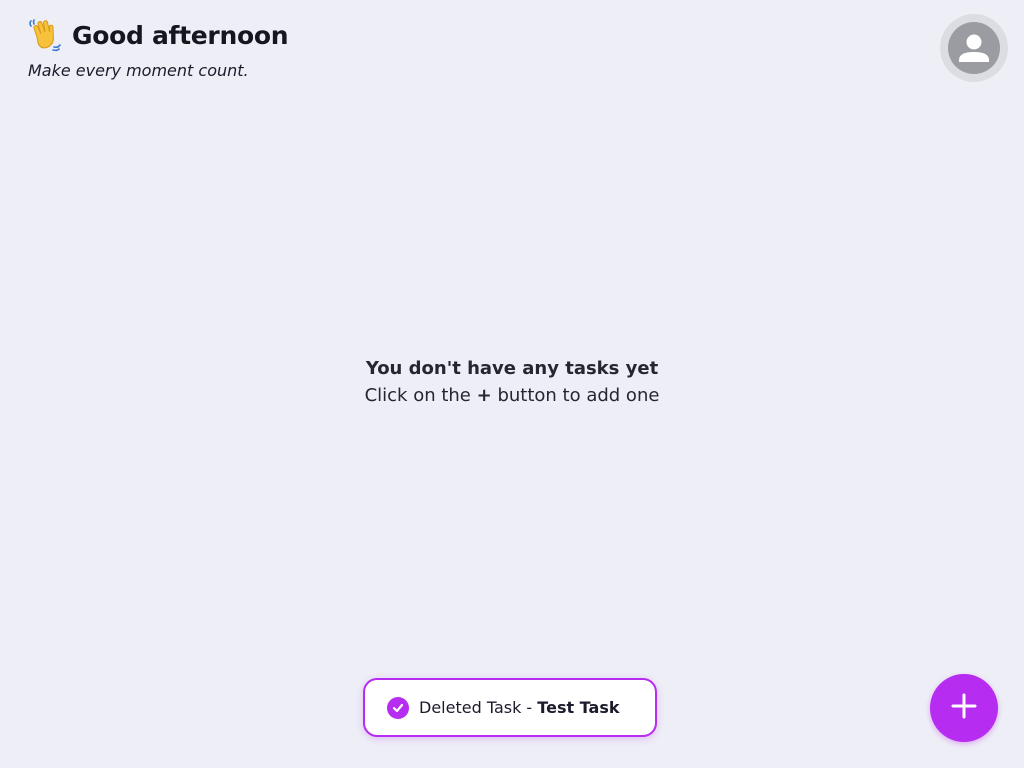 The height and width of the screenshot is (768, 1024). Describe the element at coordinates (180, 35) in the screenshot. I see `greeting-title: Good afternoon` at that location.